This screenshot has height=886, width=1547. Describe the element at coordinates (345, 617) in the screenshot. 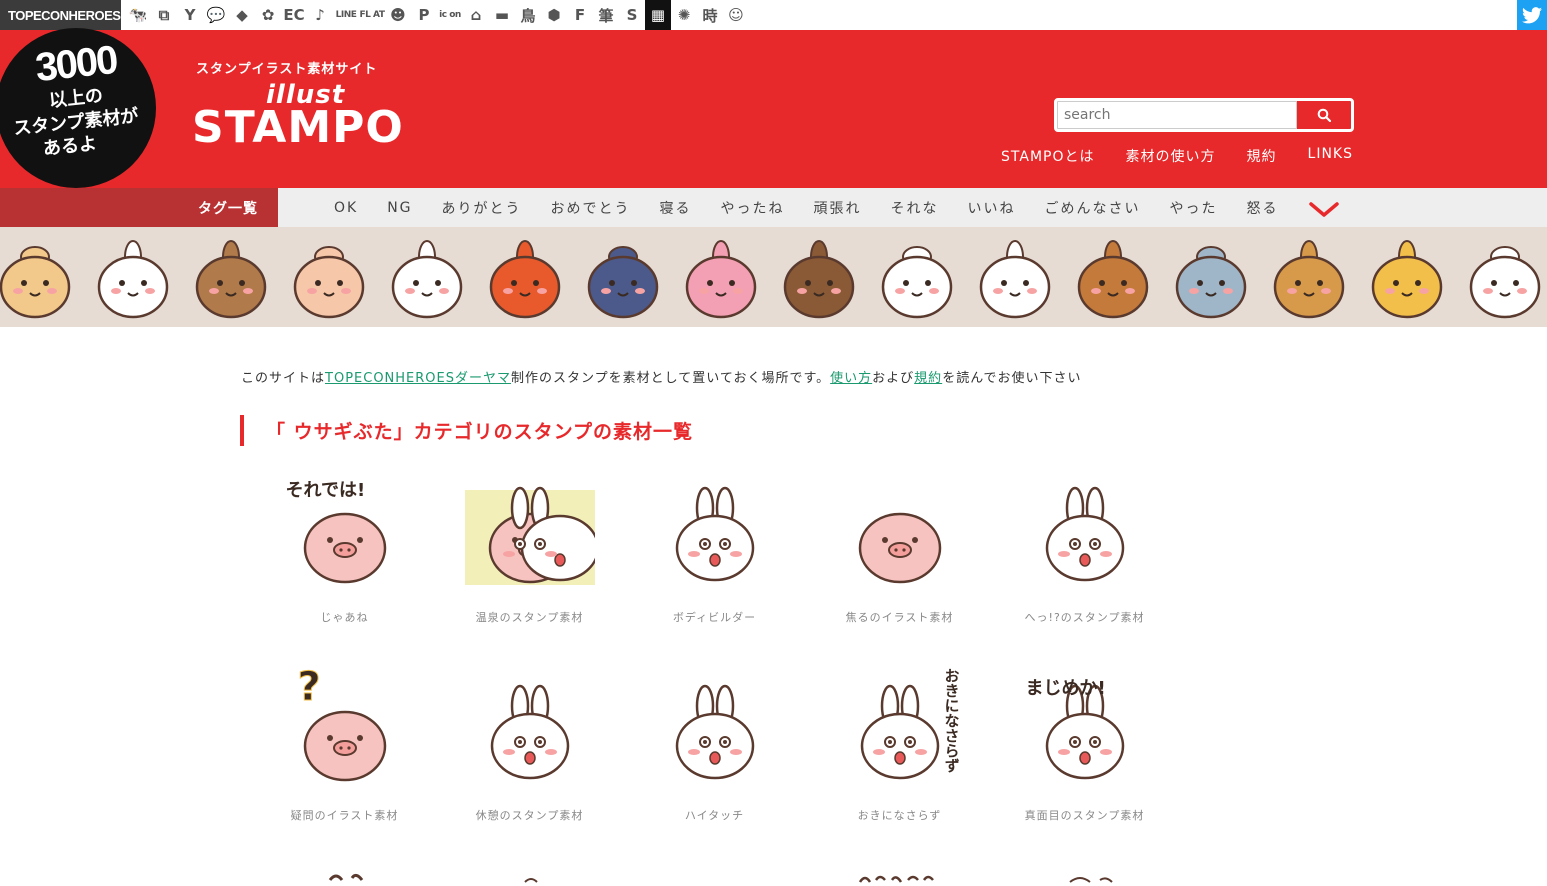

I see `sticker-caption: じゃあね` at that location.